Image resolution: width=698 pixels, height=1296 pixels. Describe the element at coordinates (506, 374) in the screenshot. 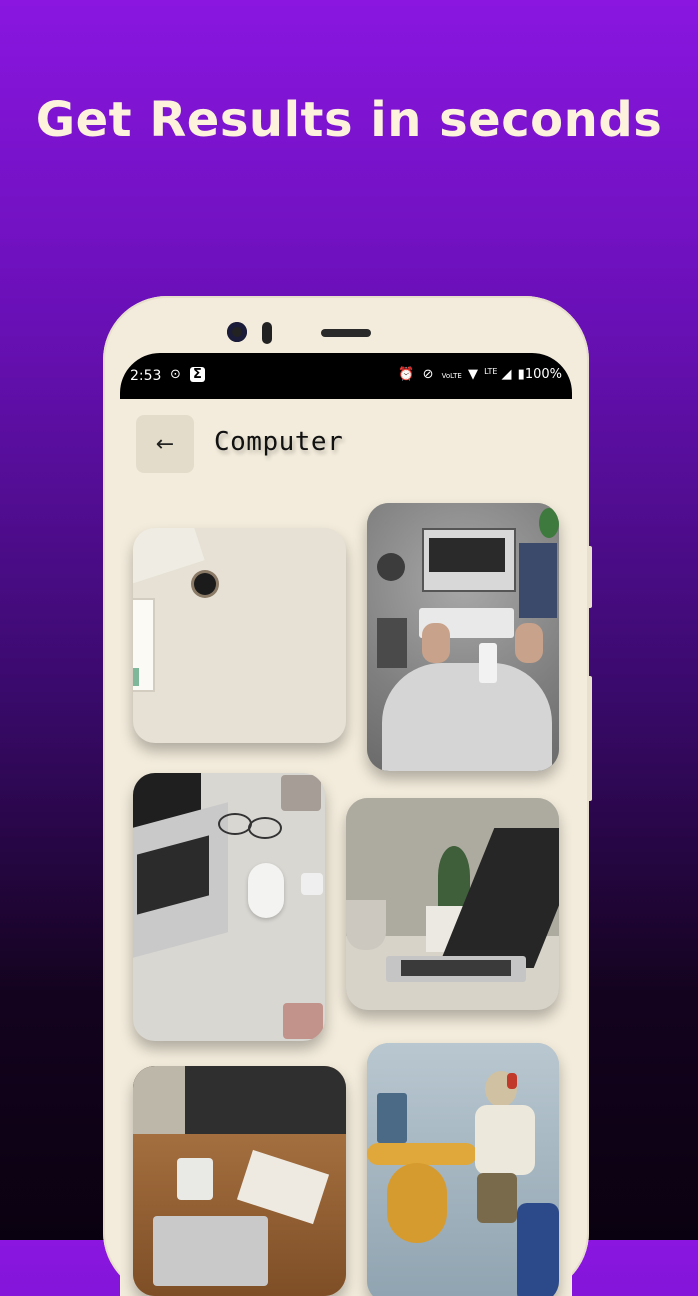

I see `signal-icon: ◢` at that location.